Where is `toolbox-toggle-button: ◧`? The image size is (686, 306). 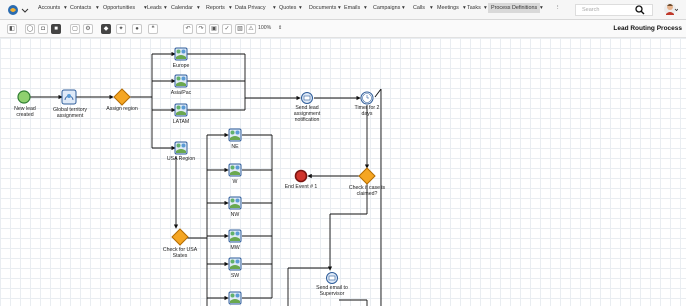 toolbox-toggle-button: ◧ is located at coordinates (12, 29).